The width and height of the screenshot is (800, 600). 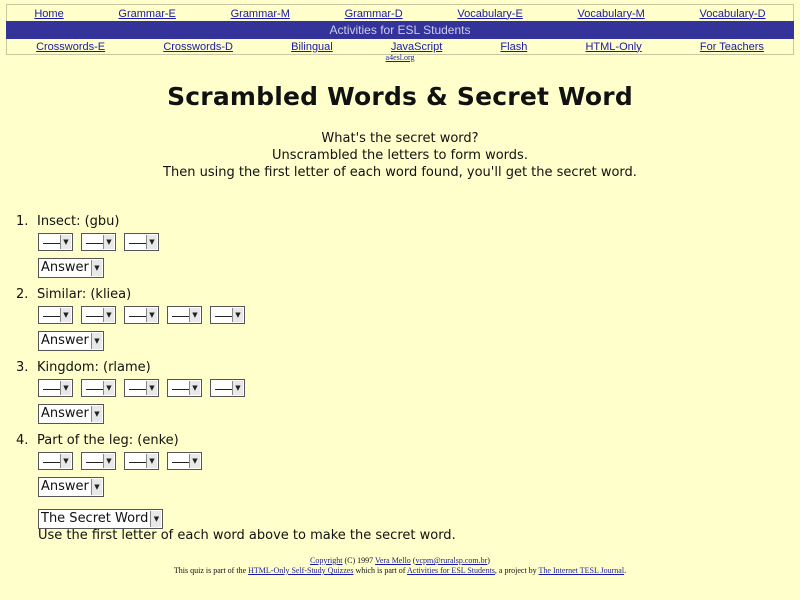 I want to click on question-number: 4., so click(x=22, y=440).